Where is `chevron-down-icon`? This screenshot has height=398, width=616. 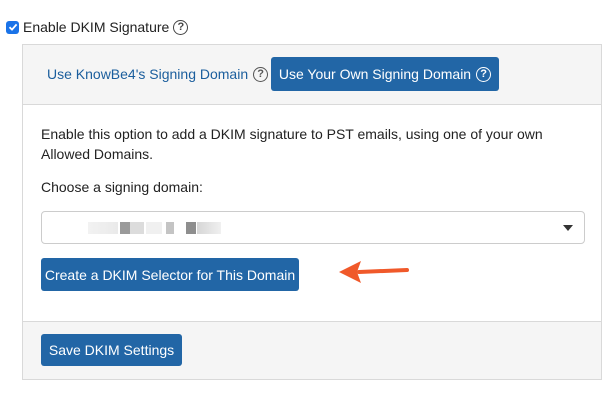 chevron-down-icon is located at coordinates (568, 228).